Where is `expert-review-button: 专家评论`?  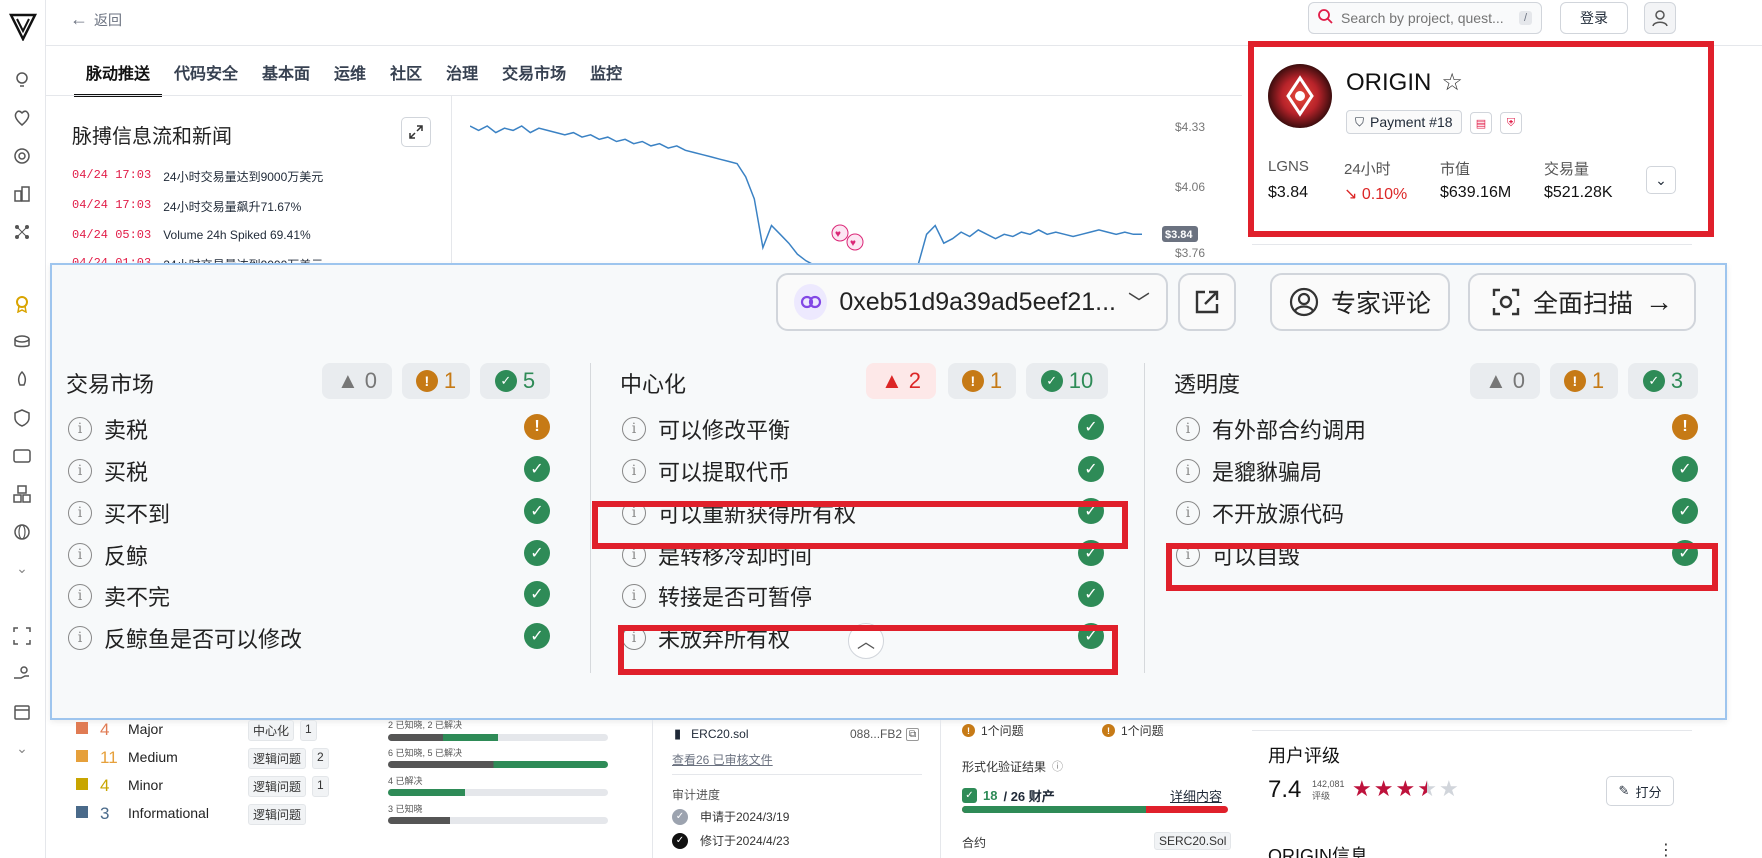
expert-review-button: 专家评论 is located at coordinates (1360, 302).